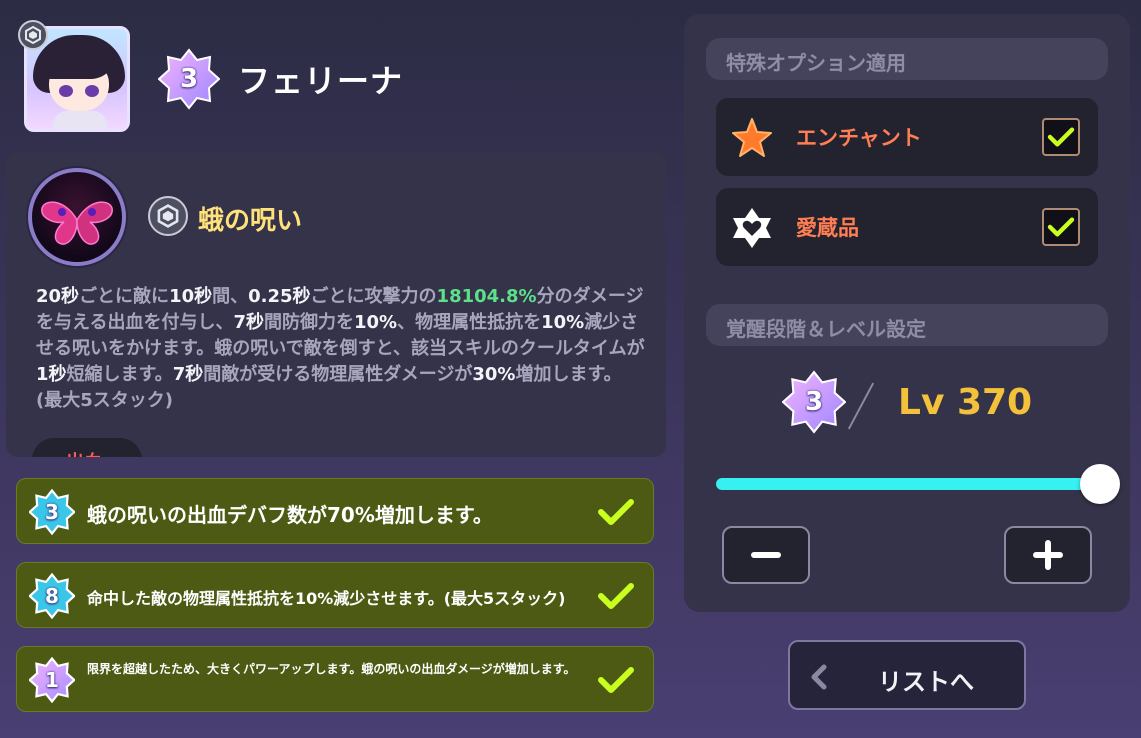 The height and width of the screenshot is (738, 1141). Describe the element at coordinates (907, 227) in the screenshot. I see `option-row-treasure: 愛蔵品` at that location.